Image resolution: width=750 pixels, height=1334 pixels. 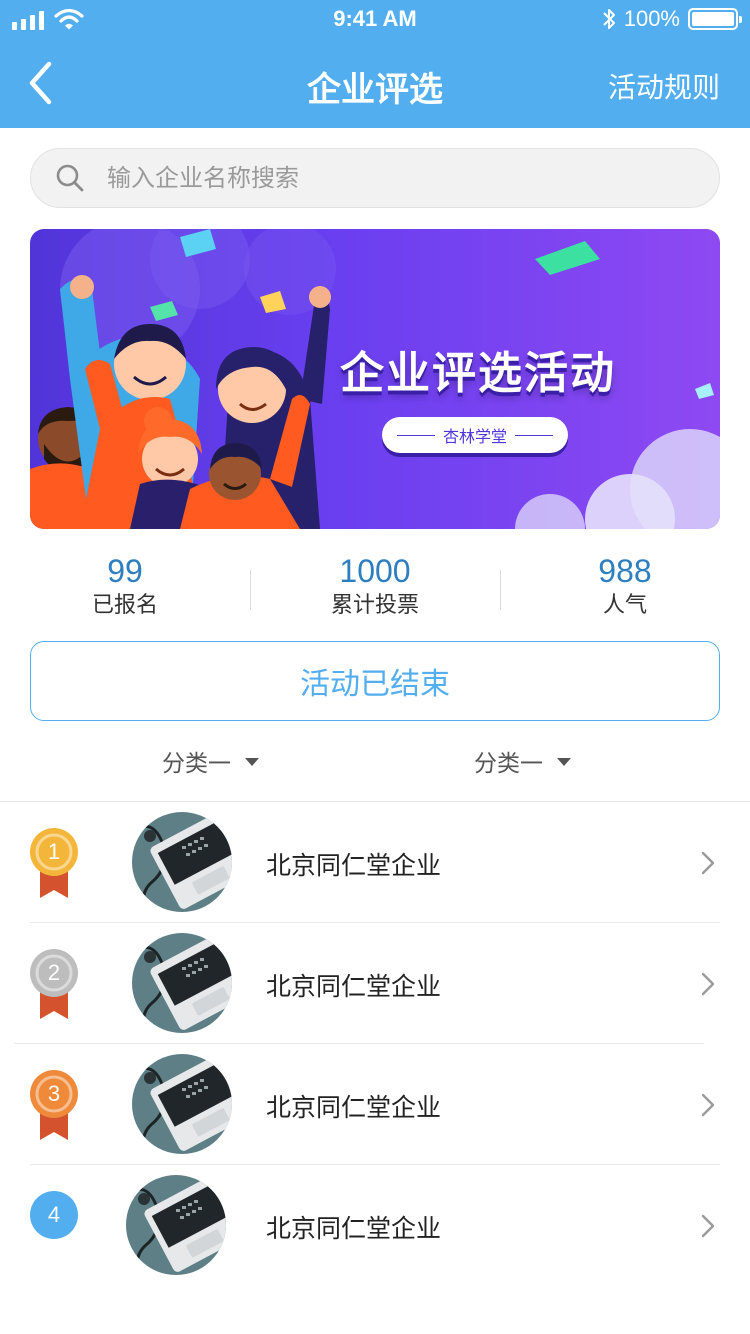 What do you see at coordinates (664, 86) in the screenshot?
I see `activity-rules-link: 活动规则` at bounding box center [664, 86].